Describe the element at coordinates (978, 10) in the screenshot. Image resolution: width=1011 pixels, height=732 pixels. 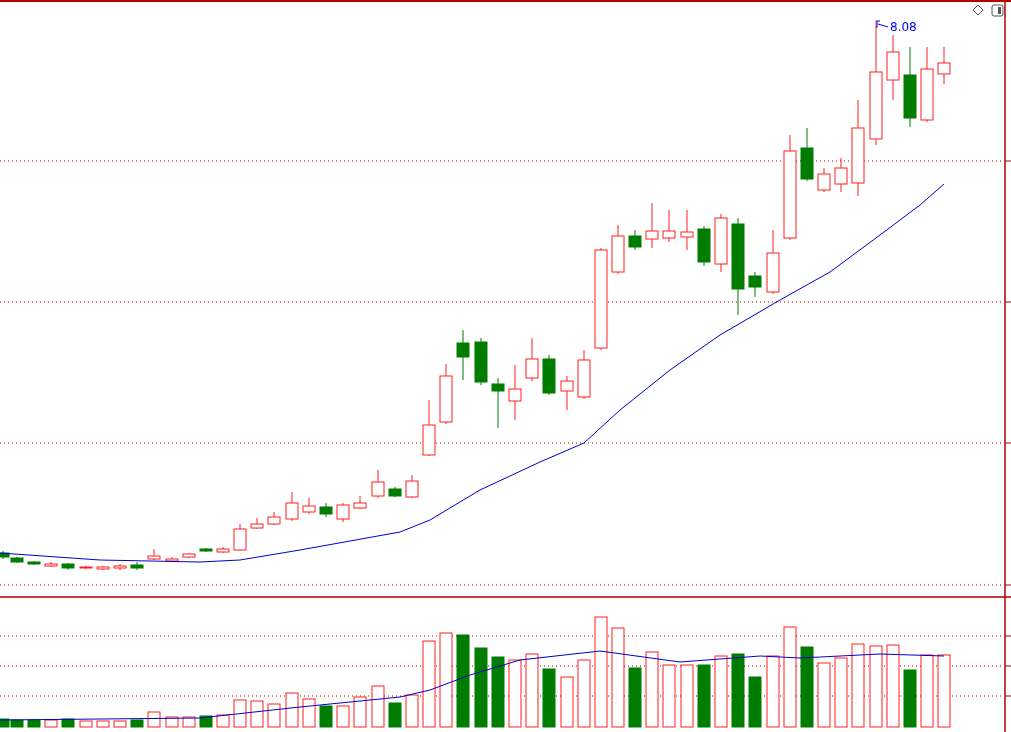
I see `diamond-icon` at that location.